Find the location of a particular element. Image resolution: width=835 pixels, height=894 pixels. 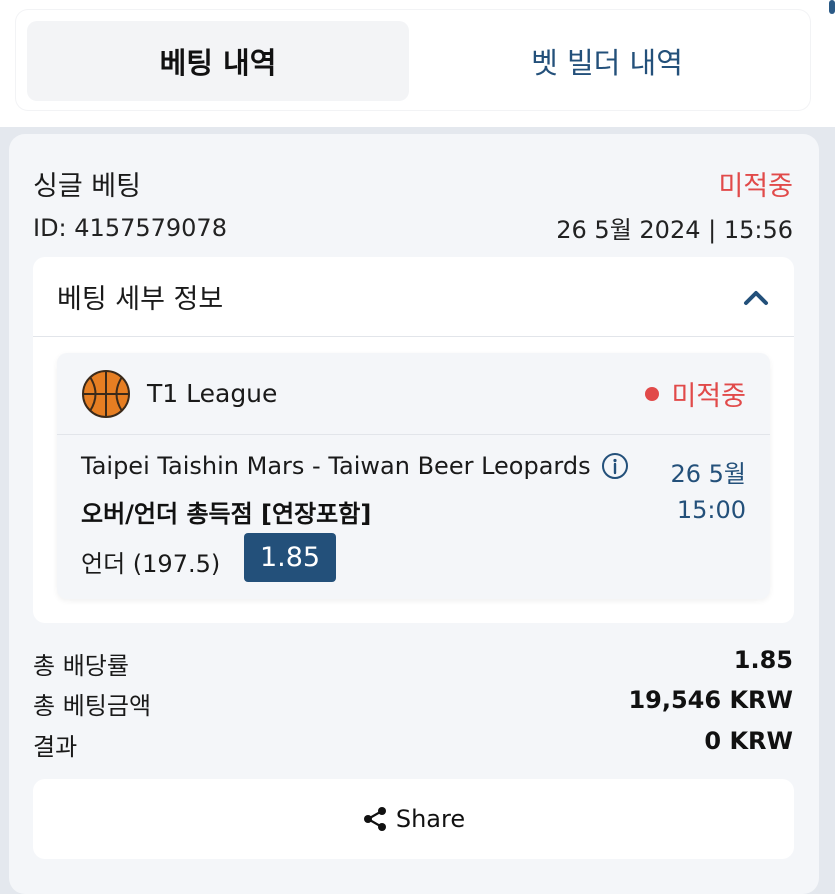

info-icon is located at coordinates (615, 466).